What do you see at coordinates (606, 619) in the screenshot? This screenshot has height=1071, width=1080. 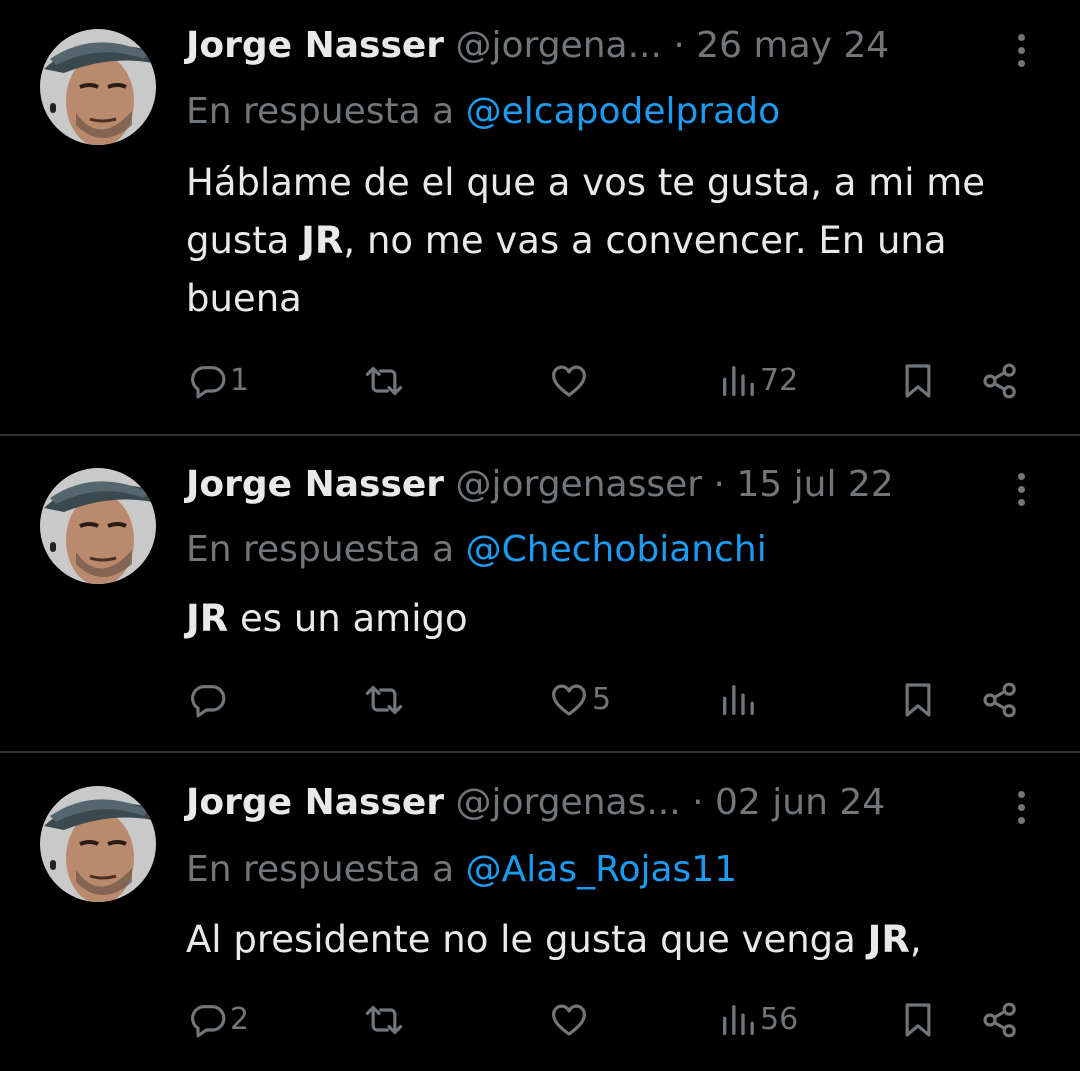 I see `tweet-text: JR es un amigo` at bounding box center [606, 619].